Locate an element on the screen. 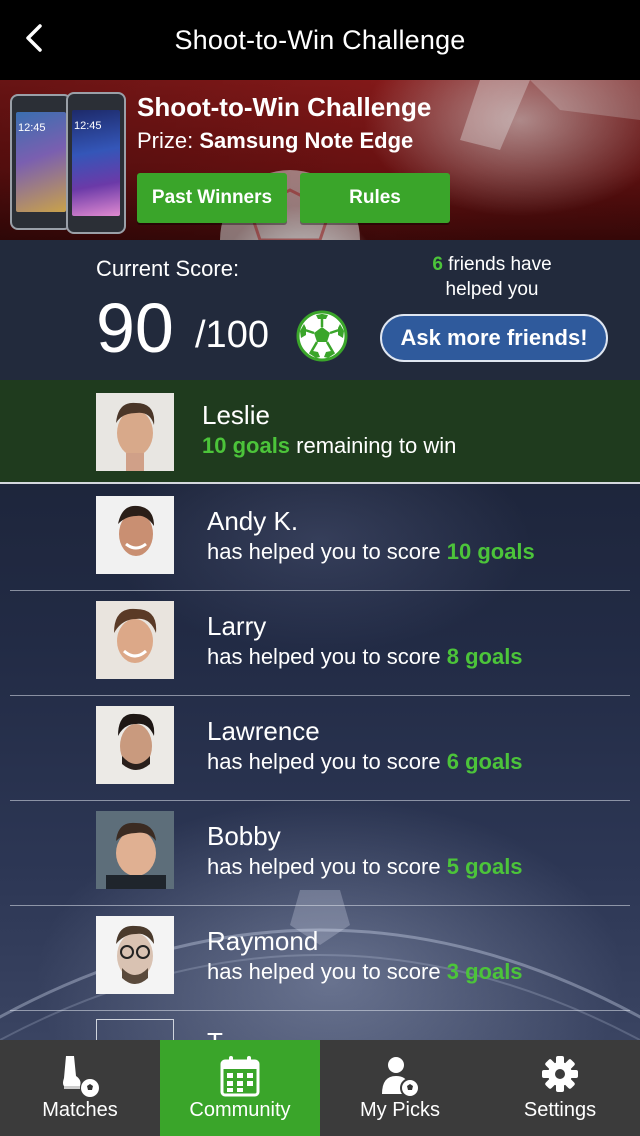 The width and height of the screenshot is (640, 1136). tab-matches: Matches is located at coordinates (80, 1088).